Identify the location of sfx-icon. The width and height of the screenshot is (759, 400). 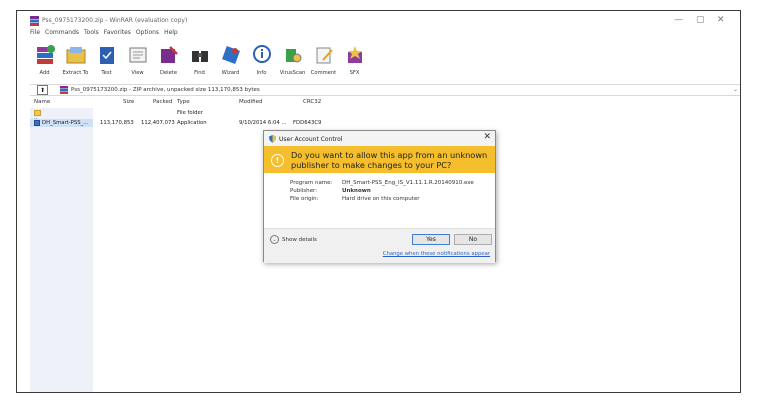
(354, 54).